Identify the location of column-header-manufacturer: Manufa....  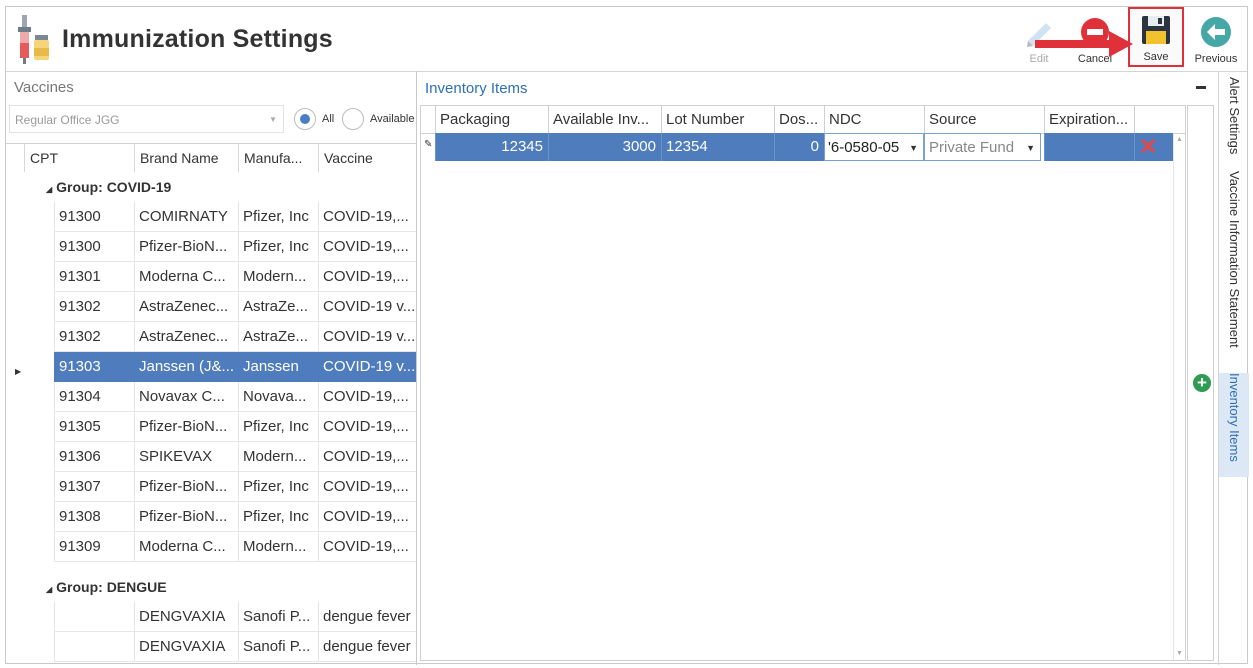
(278, 158).